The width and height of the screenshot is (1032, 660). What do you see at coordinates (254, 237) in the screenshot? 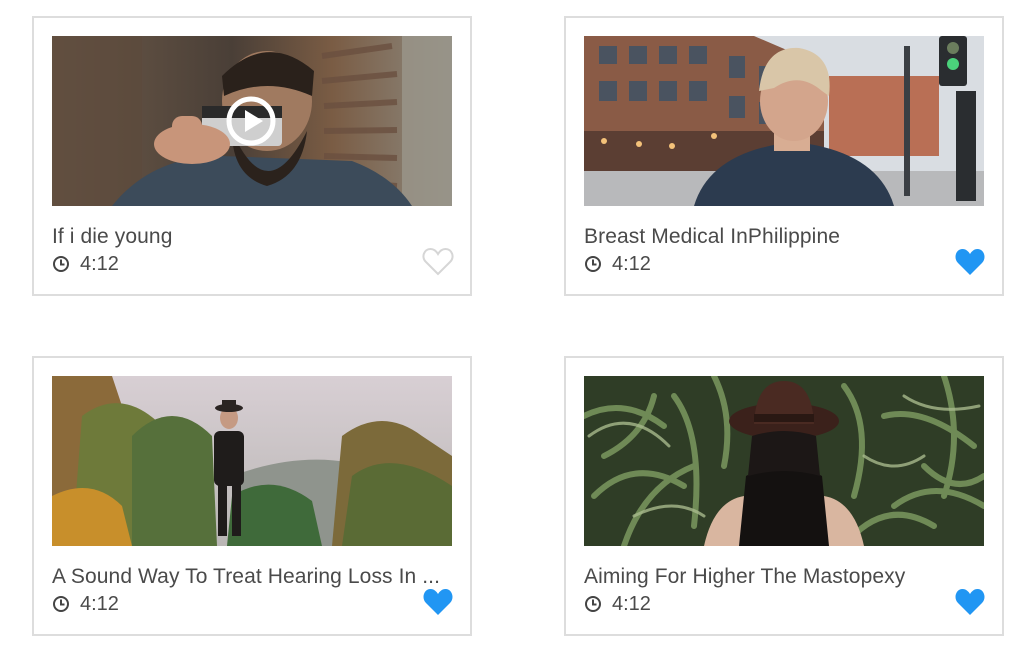
I see `video-title: If i die young` at bounding box center [254, 237].